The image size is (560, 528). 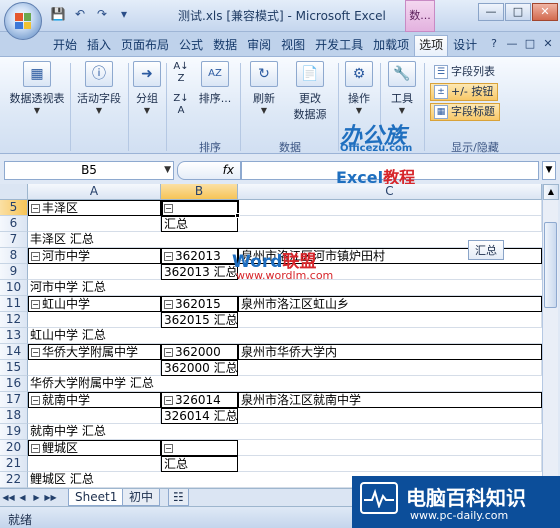 What do you see at coordinates (512, 44) in the screenshot?
I see `ribbon-minimize-icon: —` at bounding box center [512, 44].